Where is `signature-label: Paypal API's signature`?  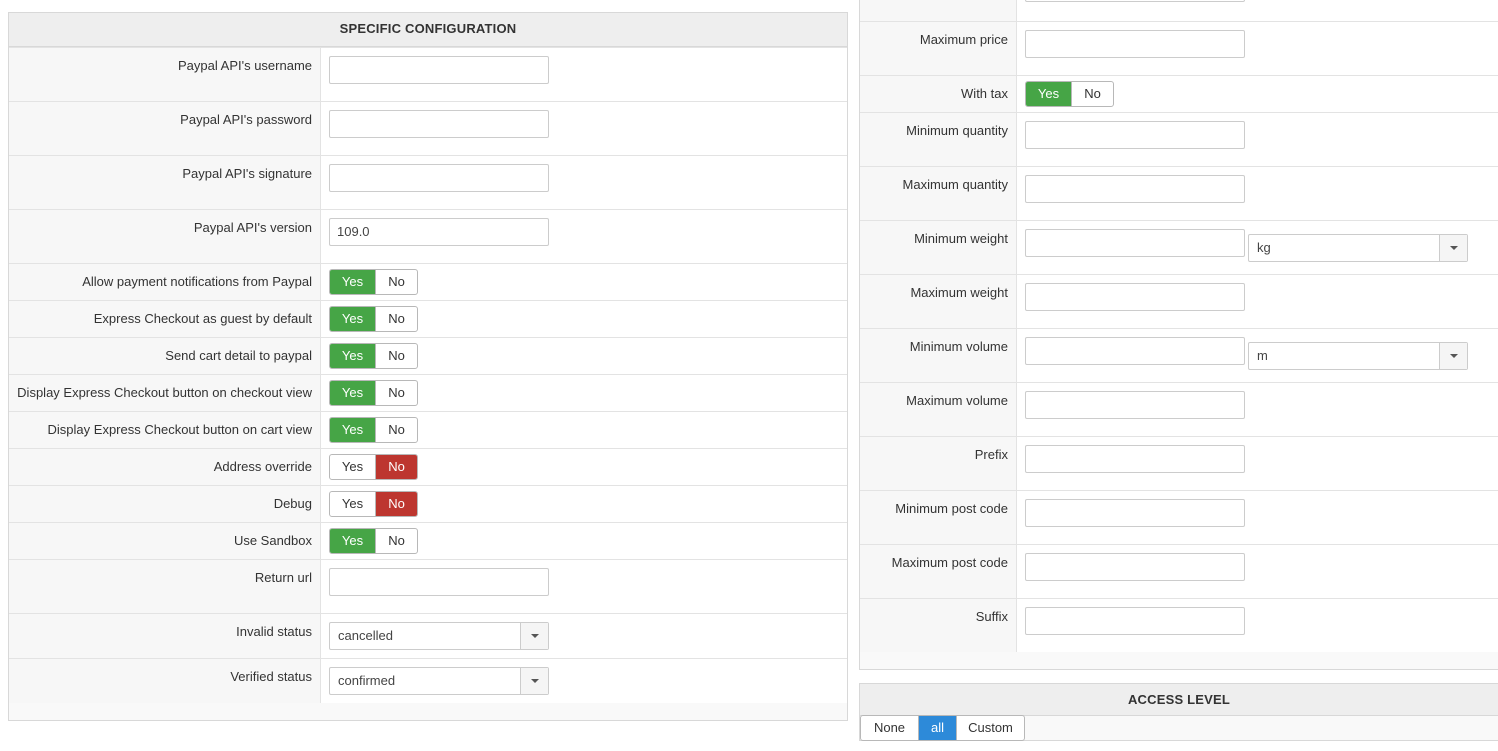 signature-label: Paypal API's signature is located at coordinates (165, 182).